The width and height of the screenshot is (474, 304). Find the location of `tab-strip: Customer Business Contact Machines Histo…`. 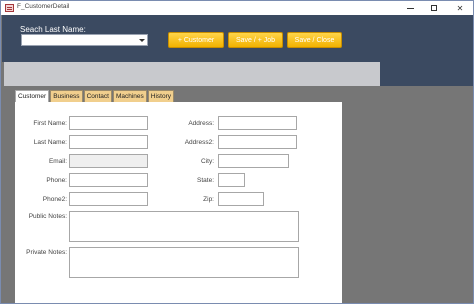

tab-strip: Customer Business Contact Machines Histo… is located at coordinates (95, 96).